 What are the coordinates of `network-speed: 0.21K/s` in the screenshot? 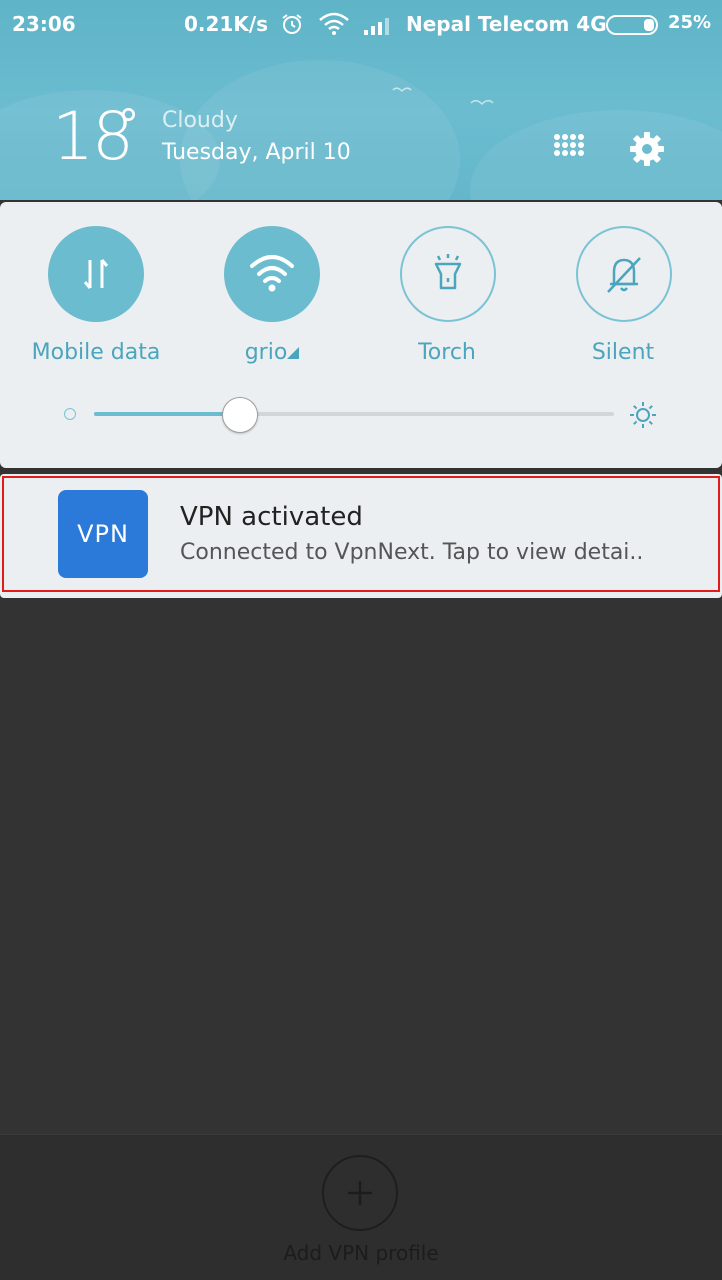 It's located at (226, 24).